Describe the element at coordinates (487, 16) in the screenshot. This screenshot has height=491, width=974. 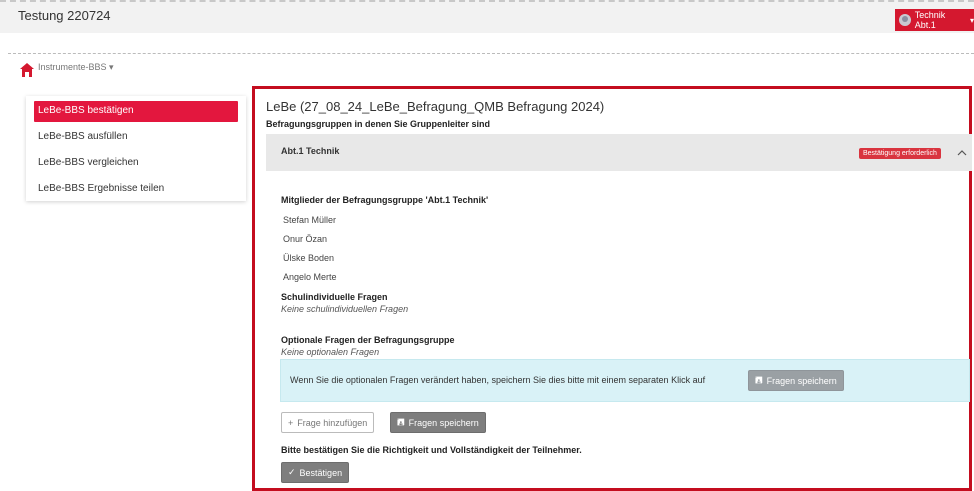
I see `top-bar: Testung 220724 Technik Abt.1 ▾` at that location.